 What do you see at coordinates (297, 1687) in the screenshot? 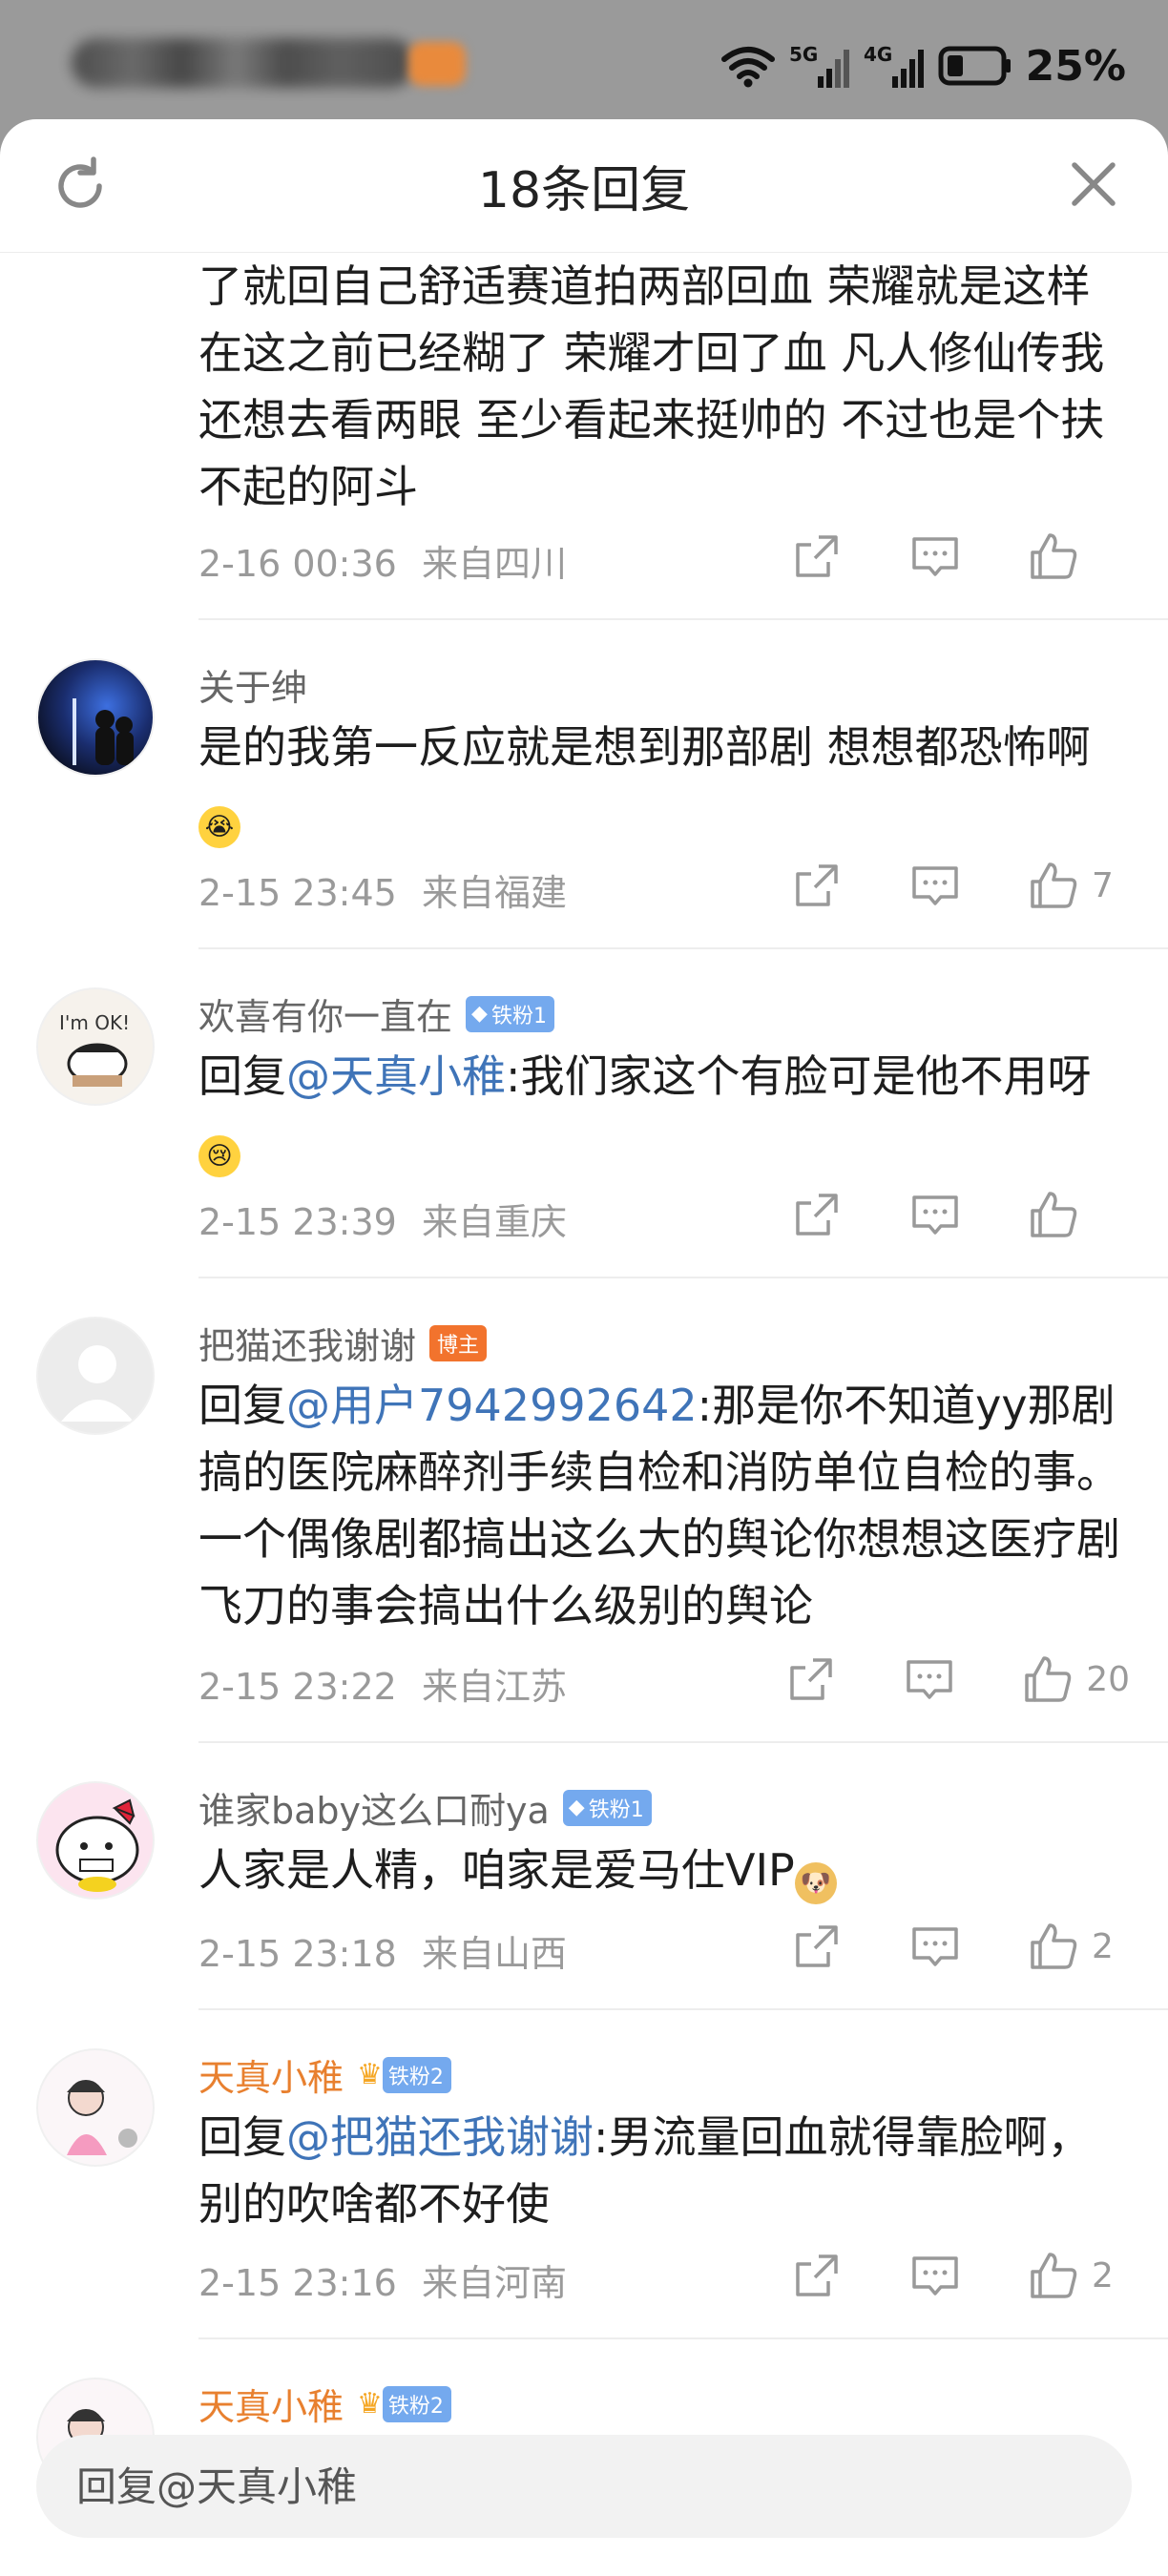
I see `comment-time: 2-15 23:22` at bounding box center [297, 1687].